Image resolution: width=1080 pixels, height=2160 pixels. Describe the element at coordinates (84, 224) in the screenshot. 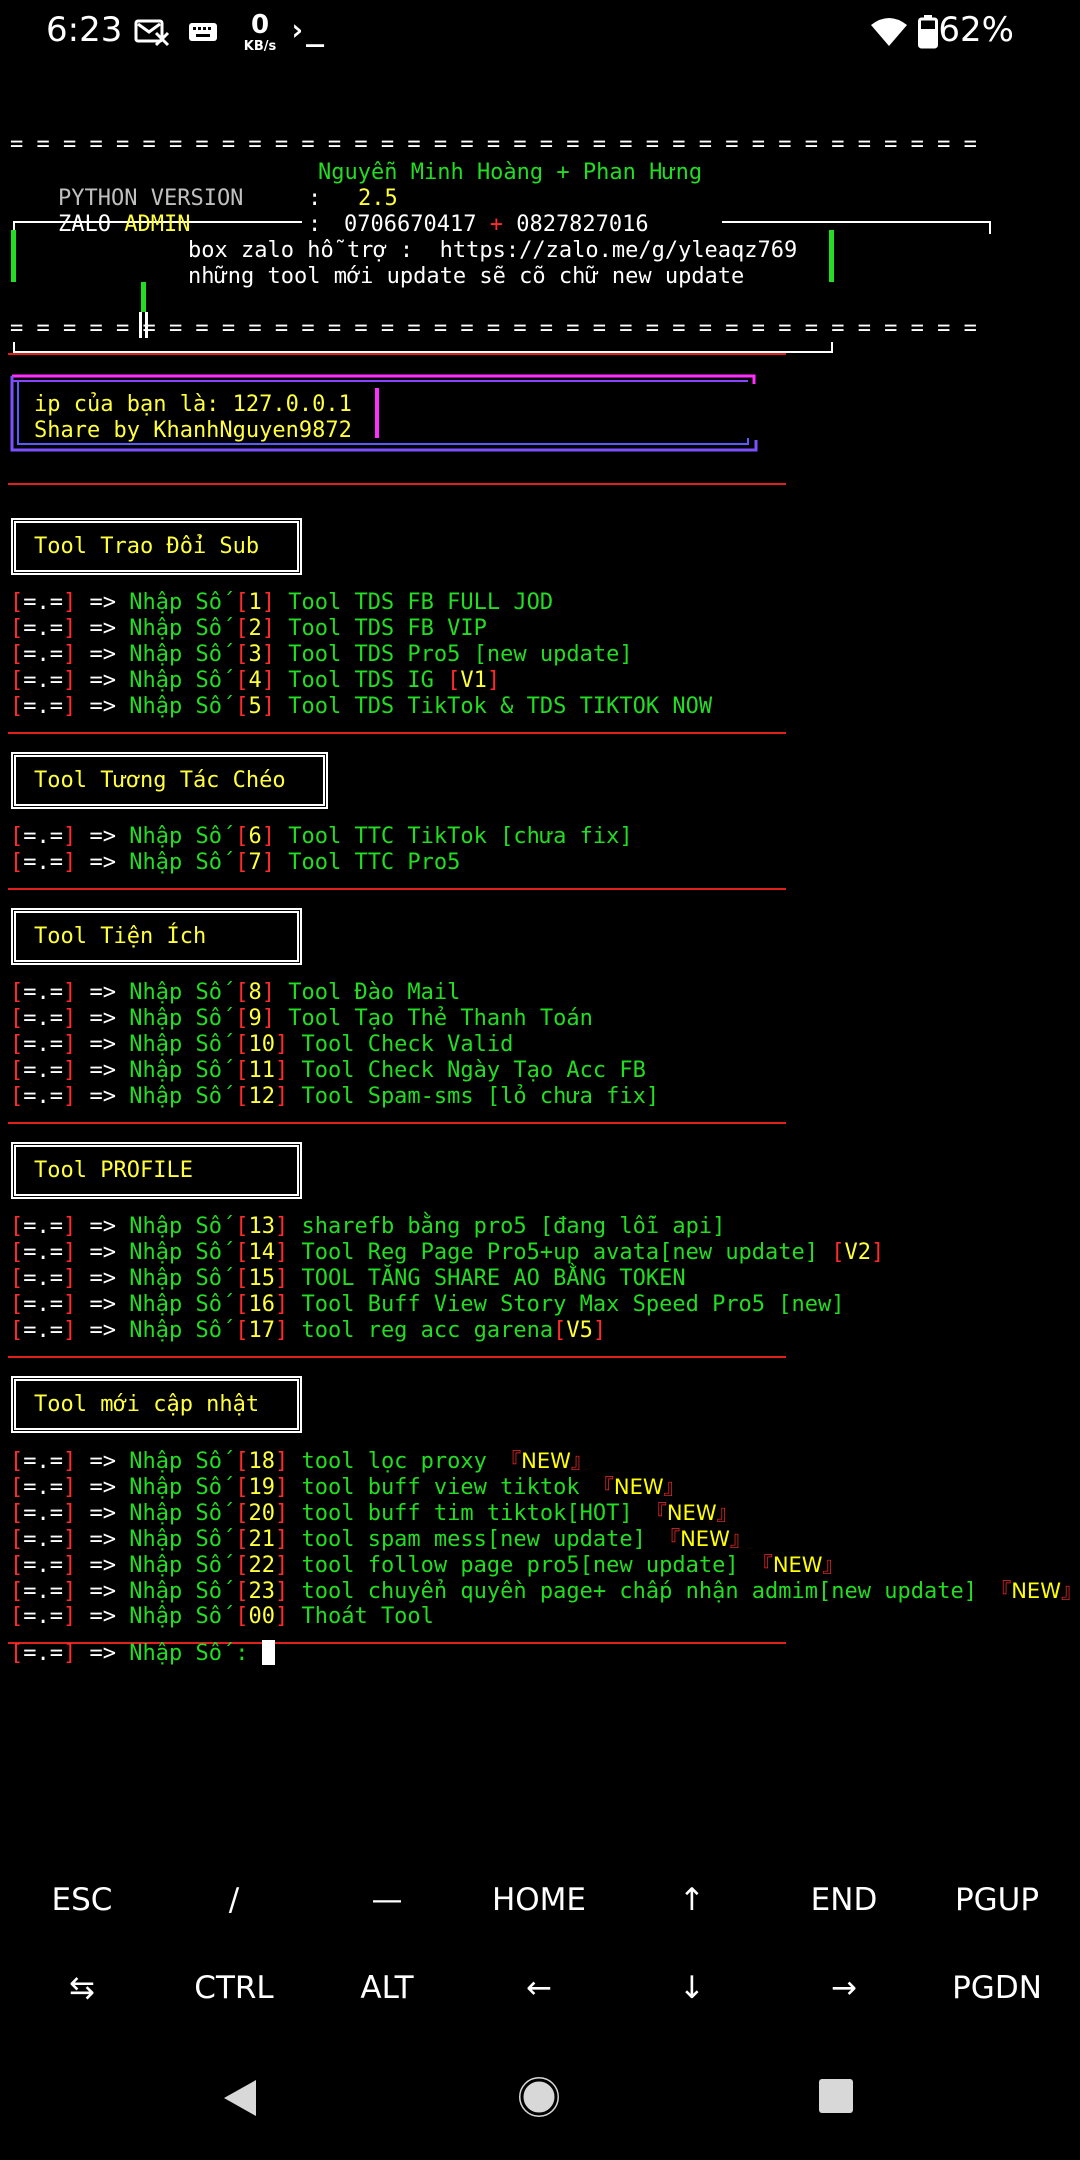

I see `zalo-label: ZALO` at that location.